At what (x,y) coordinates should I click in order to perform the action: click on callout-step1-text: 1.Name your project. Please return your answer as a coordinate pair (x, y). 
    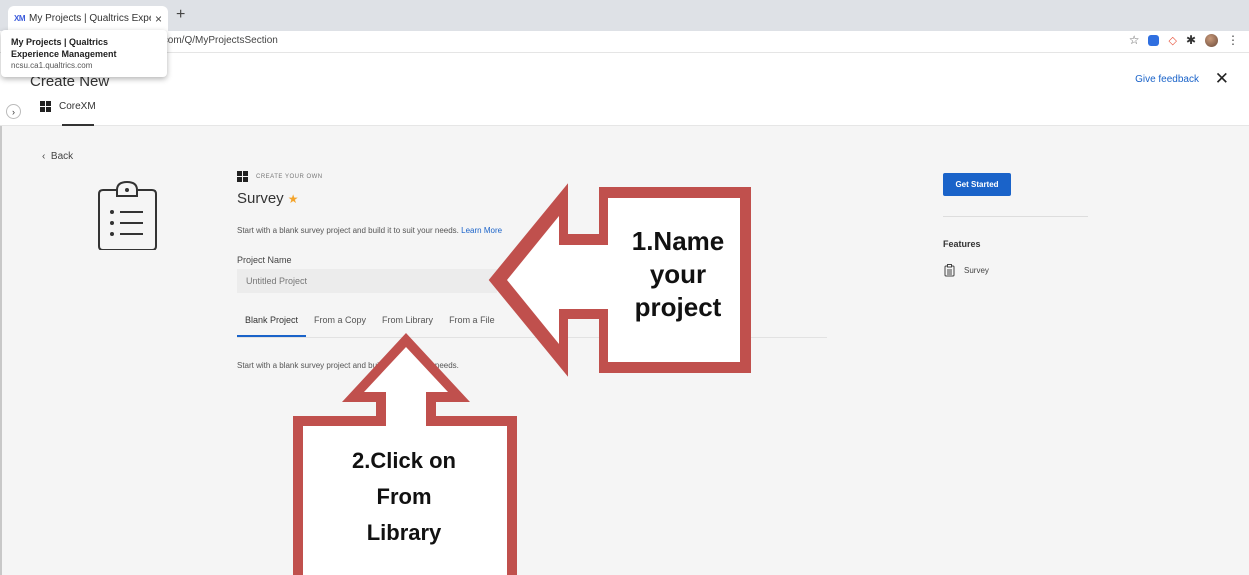
    Looking at the image, I should click on (678, 274).